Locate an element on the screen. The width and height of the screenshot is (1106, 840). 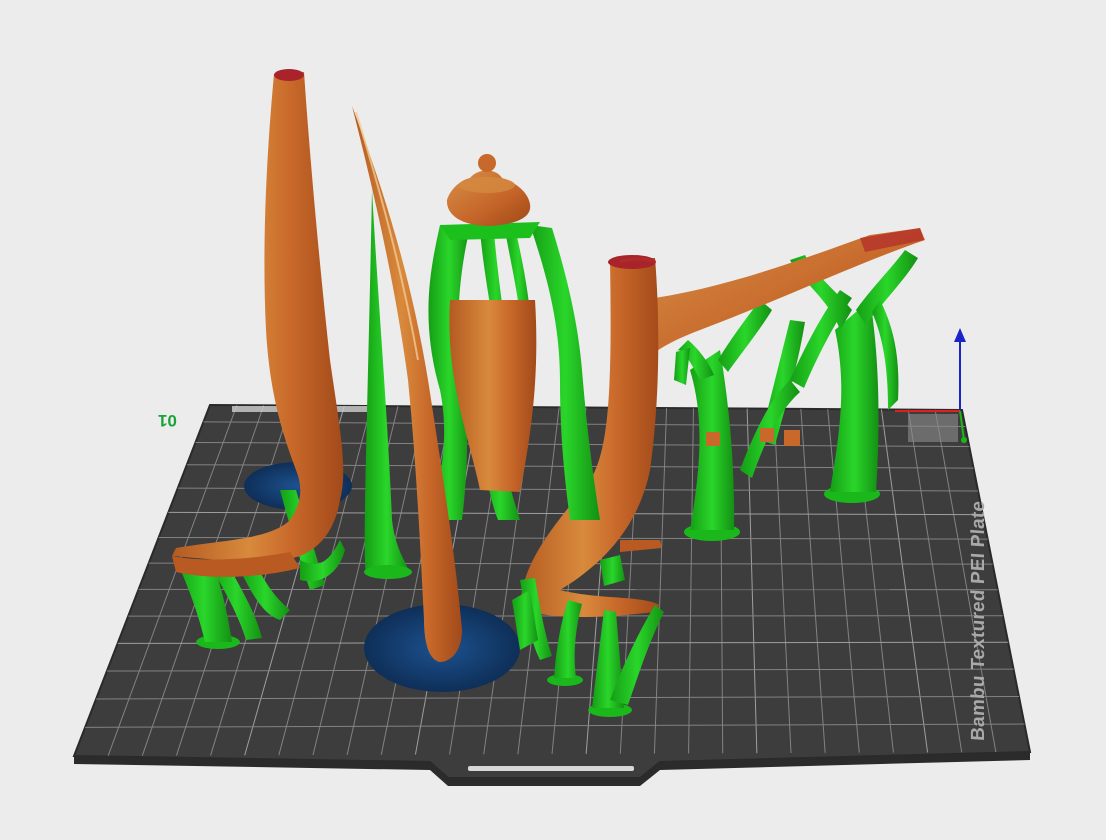
plate-type-label: Bambu Textured PEI Plate is located at coordinates (978, 621).